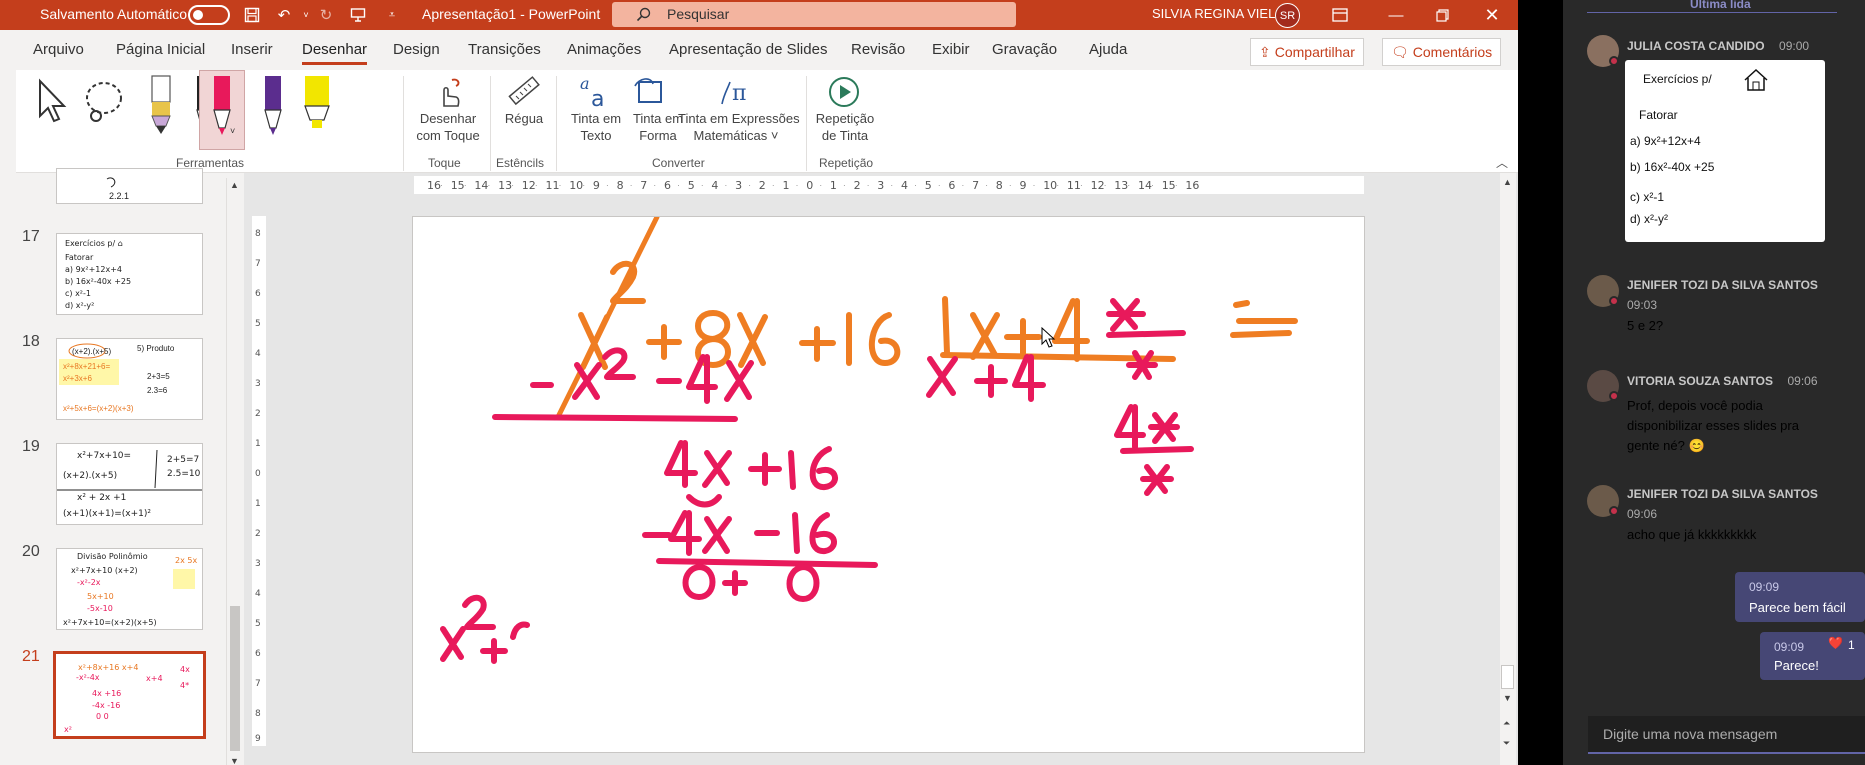 Image resolution: width=1865 pixels, height=765 pixels. I want to click on image-line: Exercícios p/, so click(1677, 79).